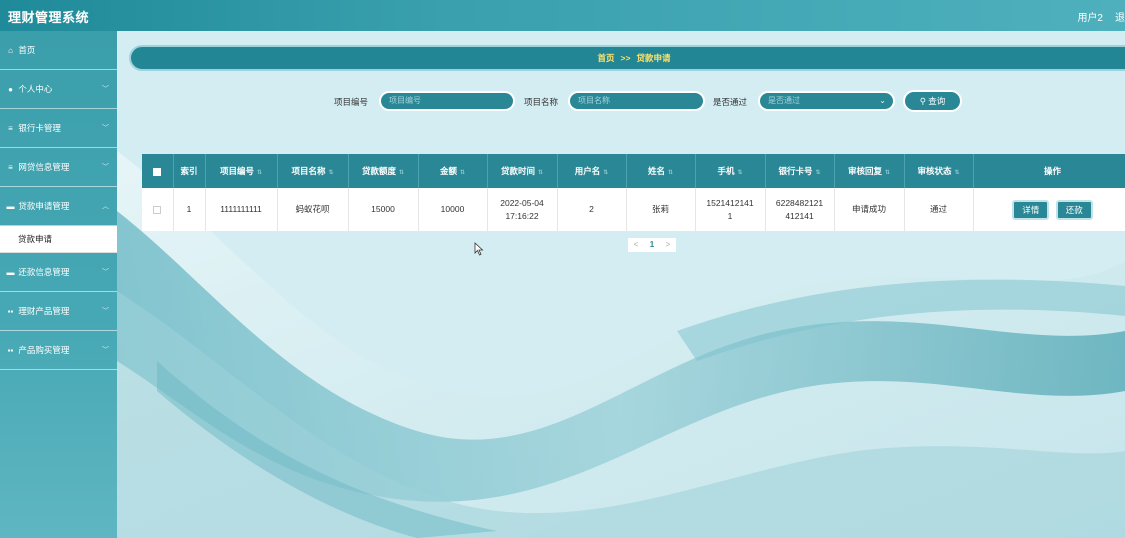 The height and width of the screenshot is (538, 1125). I want to click on sidebar-item-p2p-info: ≡ 网贷信息管理 ﹀, so click(58, 167).